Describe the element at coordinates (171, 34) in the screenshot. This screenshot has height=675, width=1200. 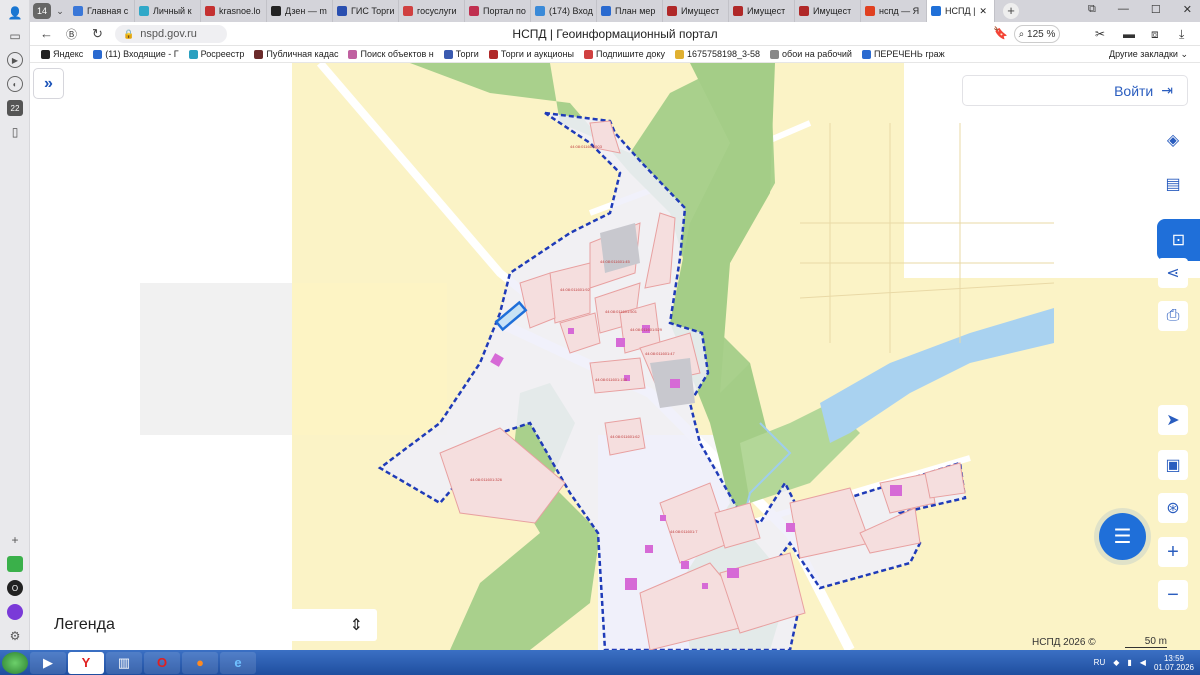
I see `url-field: 🔒 nspd.gov.ru` at that location.